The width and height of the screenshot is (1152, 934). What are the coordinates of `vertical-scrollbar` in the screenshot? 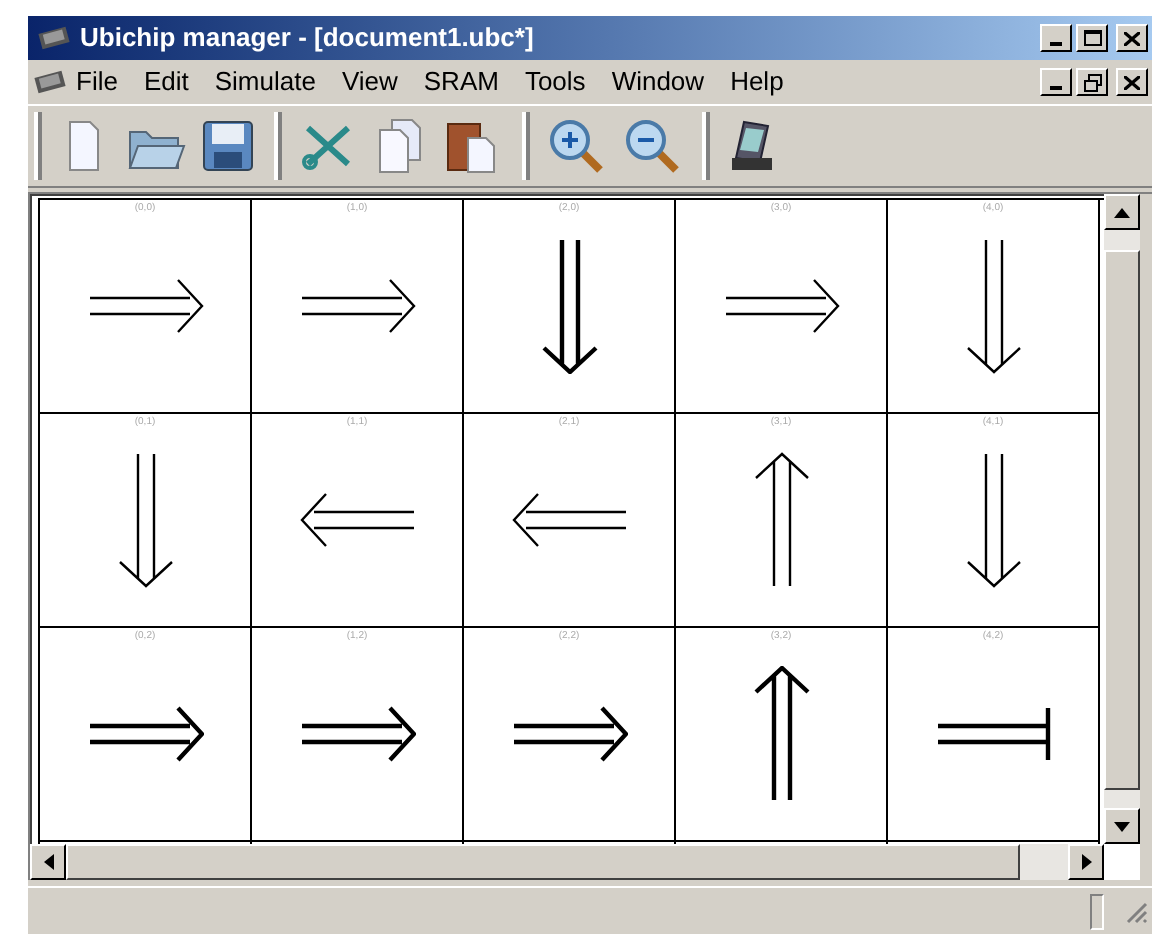 It's located at (1122, 519).